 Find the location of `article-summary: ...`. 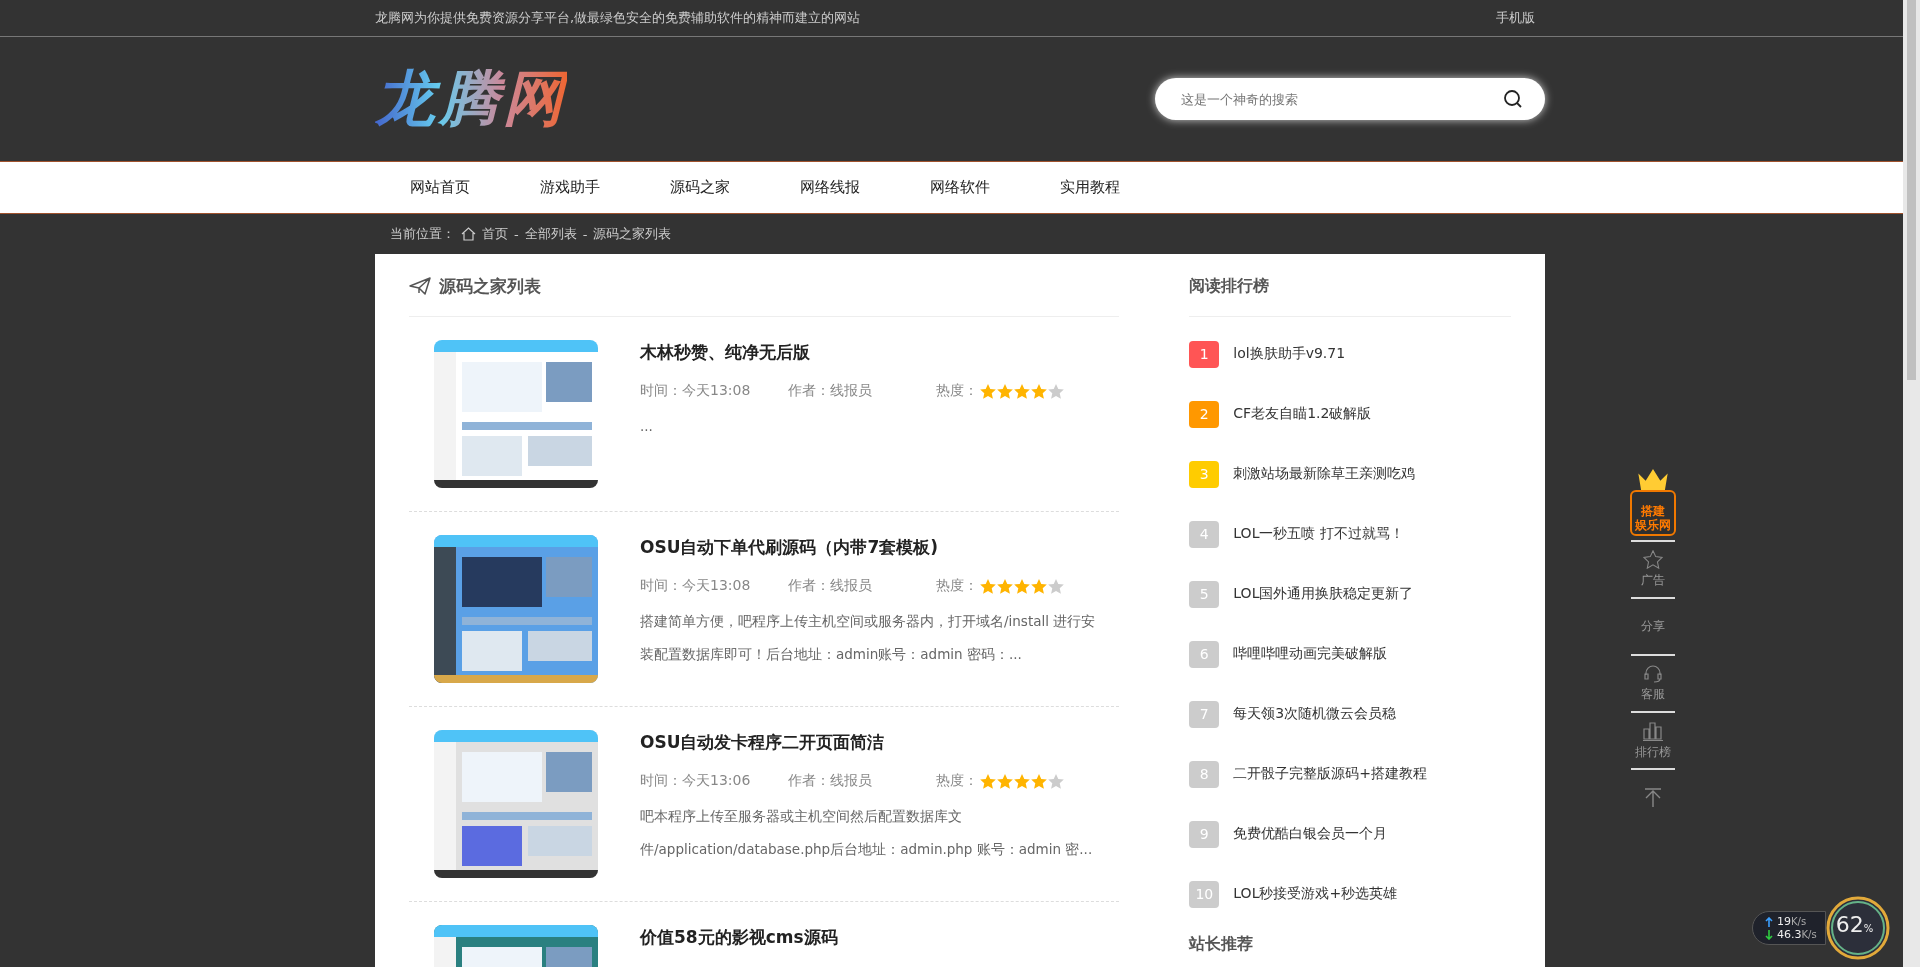

article-summary: ... is located at coordinates (647, 426).